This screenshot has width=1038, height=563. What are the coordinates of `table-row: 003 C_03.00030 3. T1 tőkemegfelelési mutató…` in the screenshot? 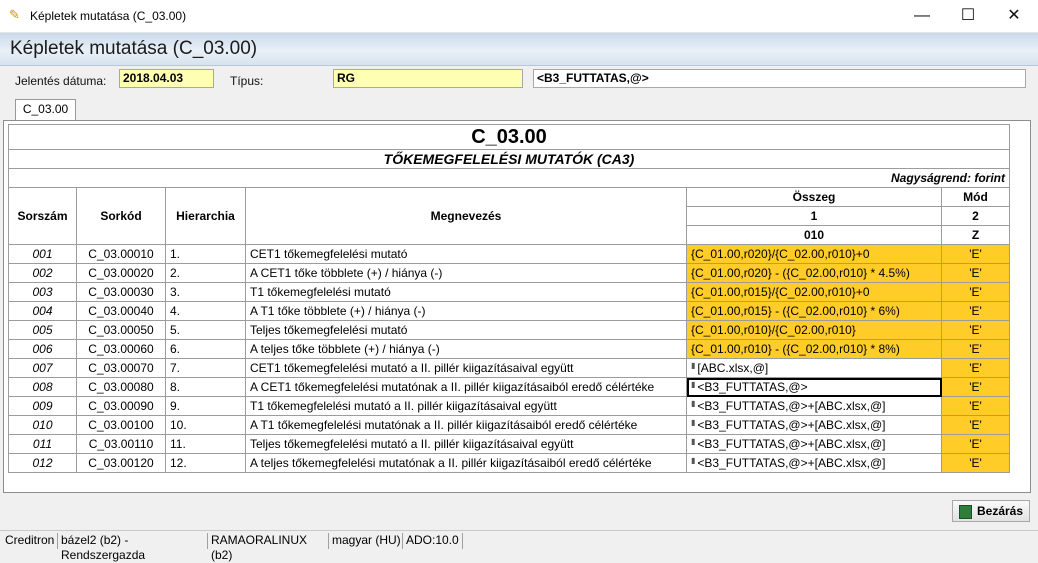 It's located at (509, 292).